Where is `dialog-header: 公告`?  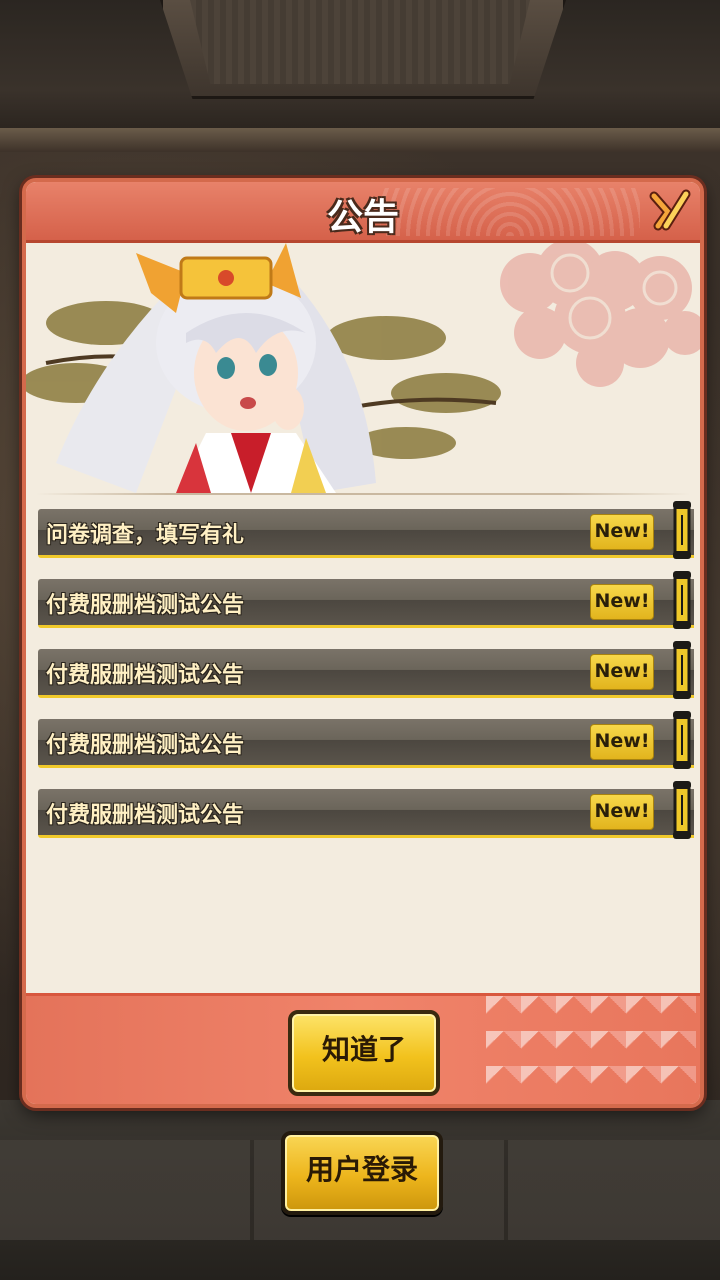
dialog-header: 公告 is located at coordinates (363, 212).